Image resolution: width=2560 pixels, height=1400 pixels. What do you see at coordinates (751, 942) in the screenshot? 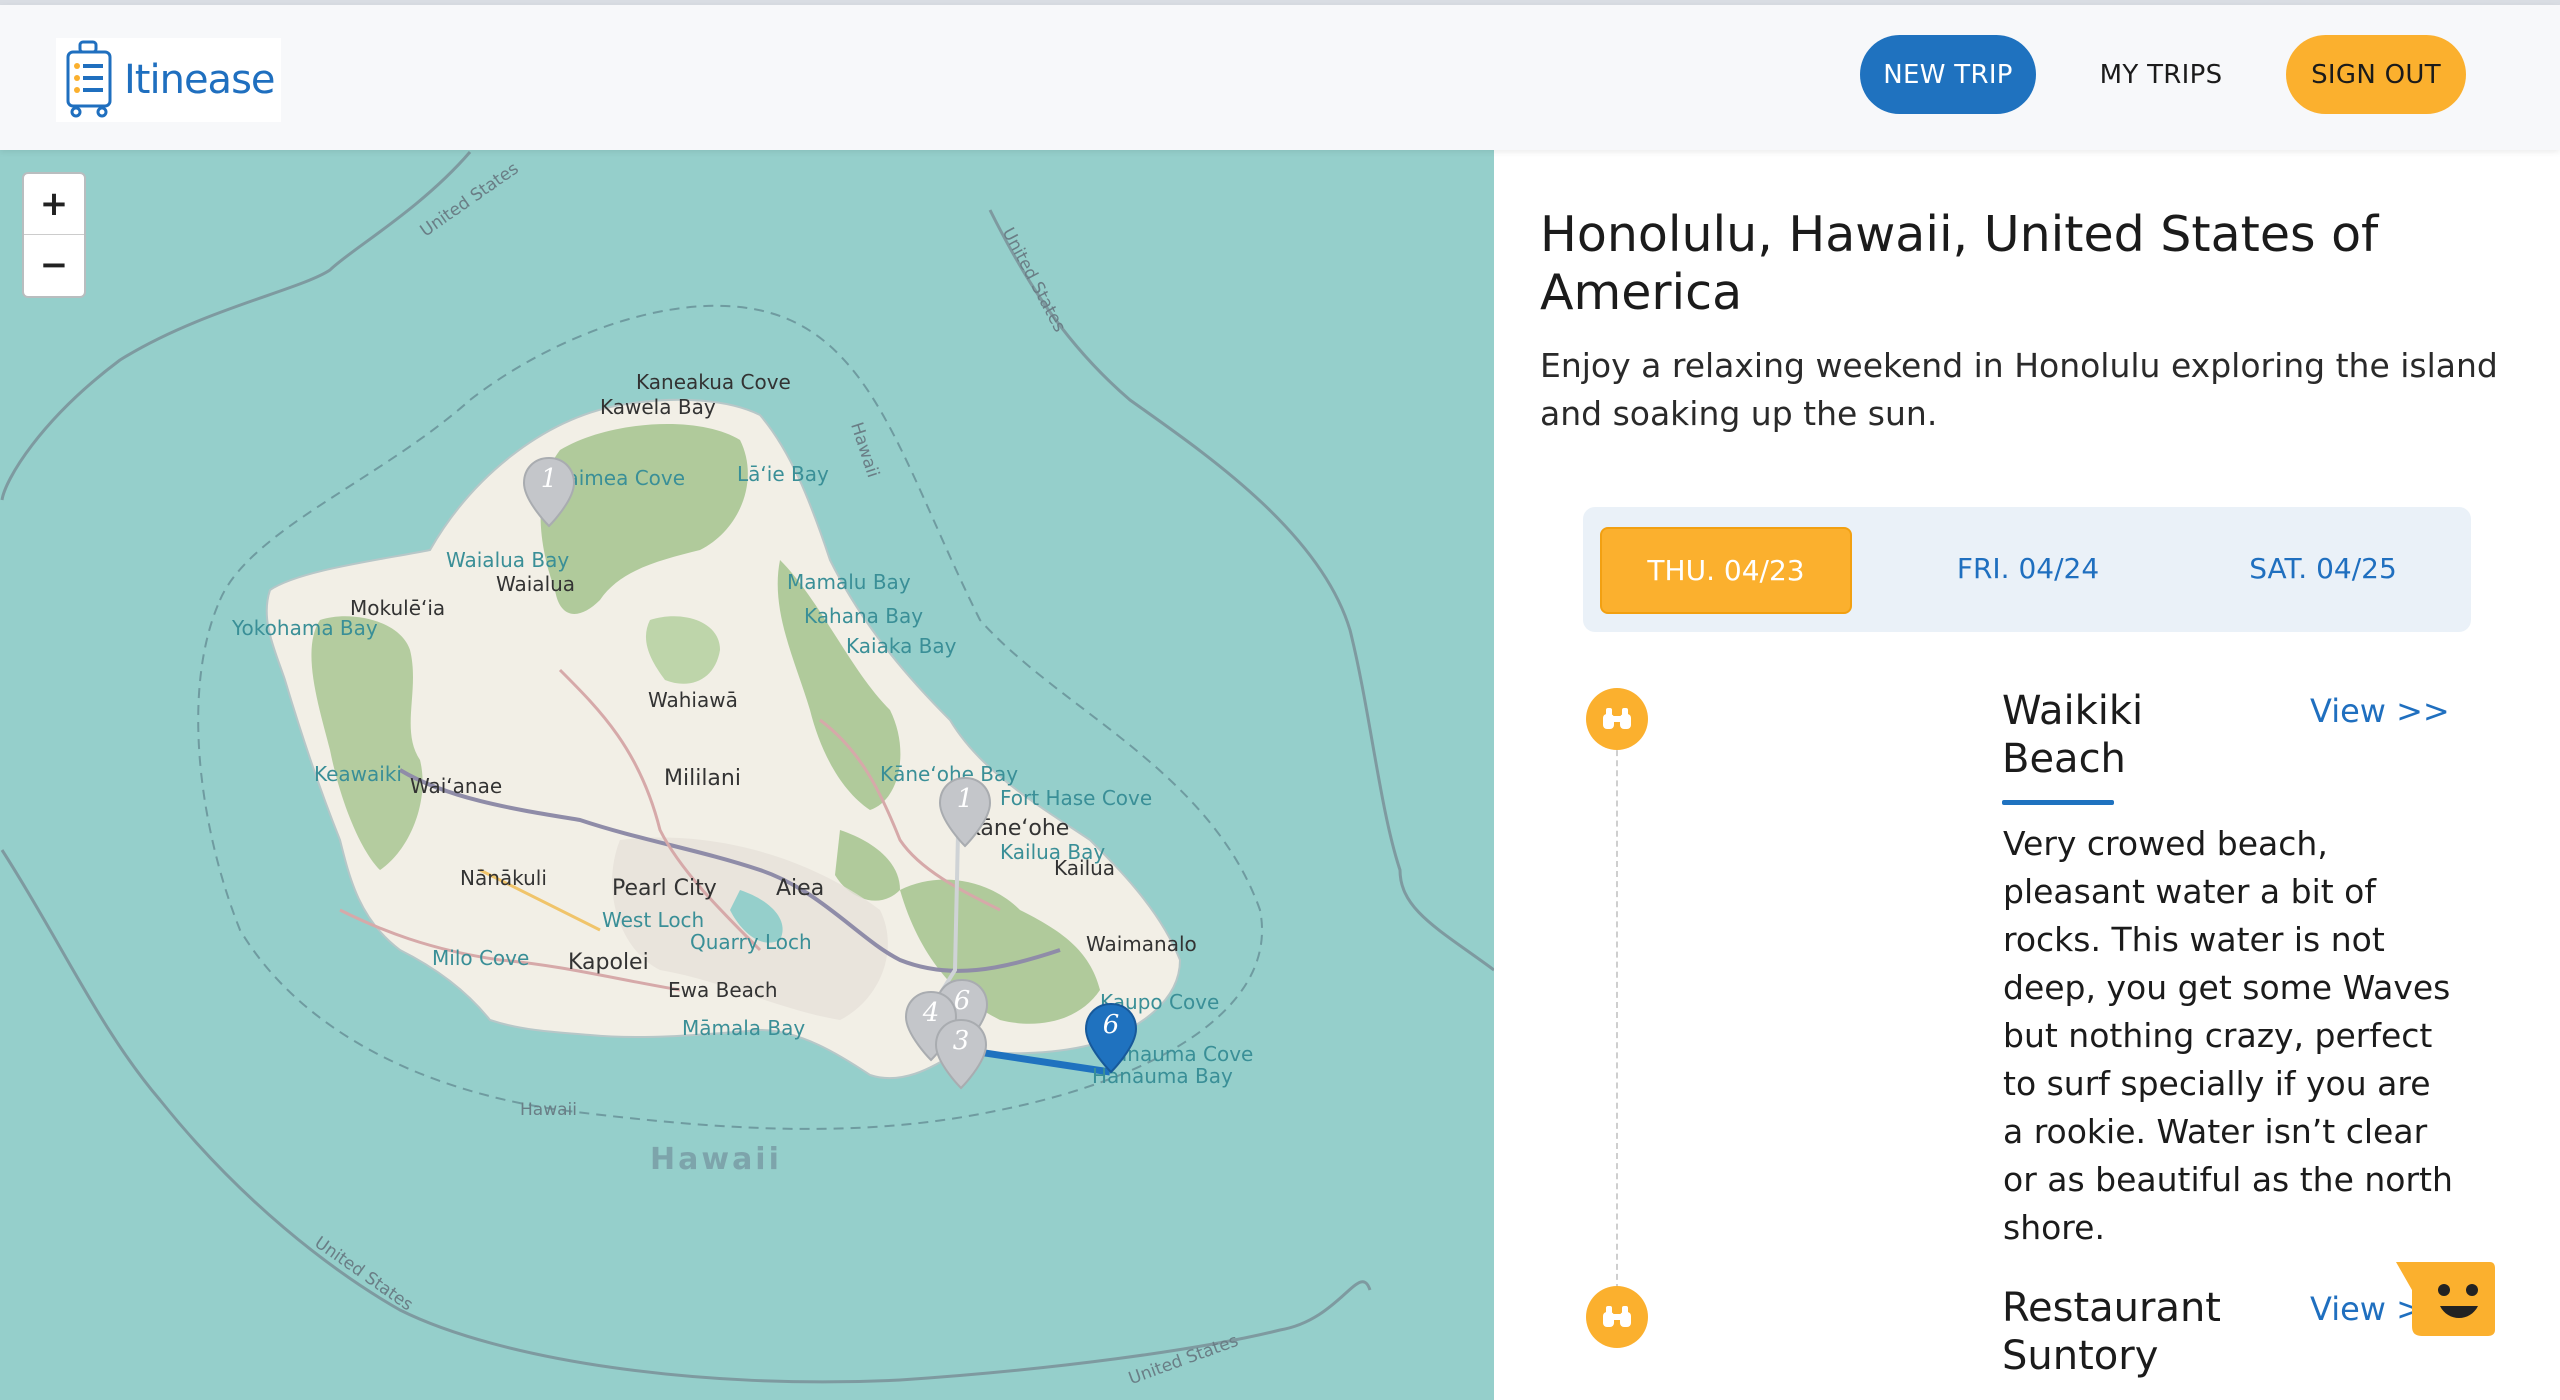
I see `map-label: Quarry Loch` at bounding box center [751, 942].